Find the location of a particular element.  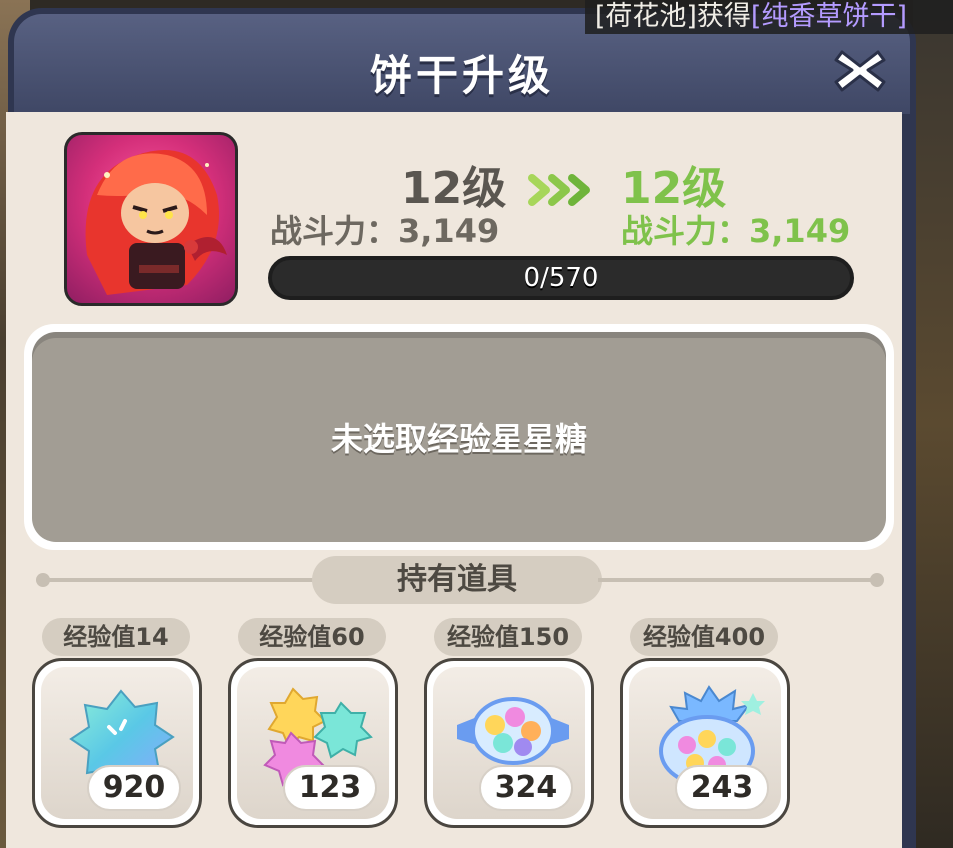

item-exp-label: 经验值60 is located at coordinates (312, 637).